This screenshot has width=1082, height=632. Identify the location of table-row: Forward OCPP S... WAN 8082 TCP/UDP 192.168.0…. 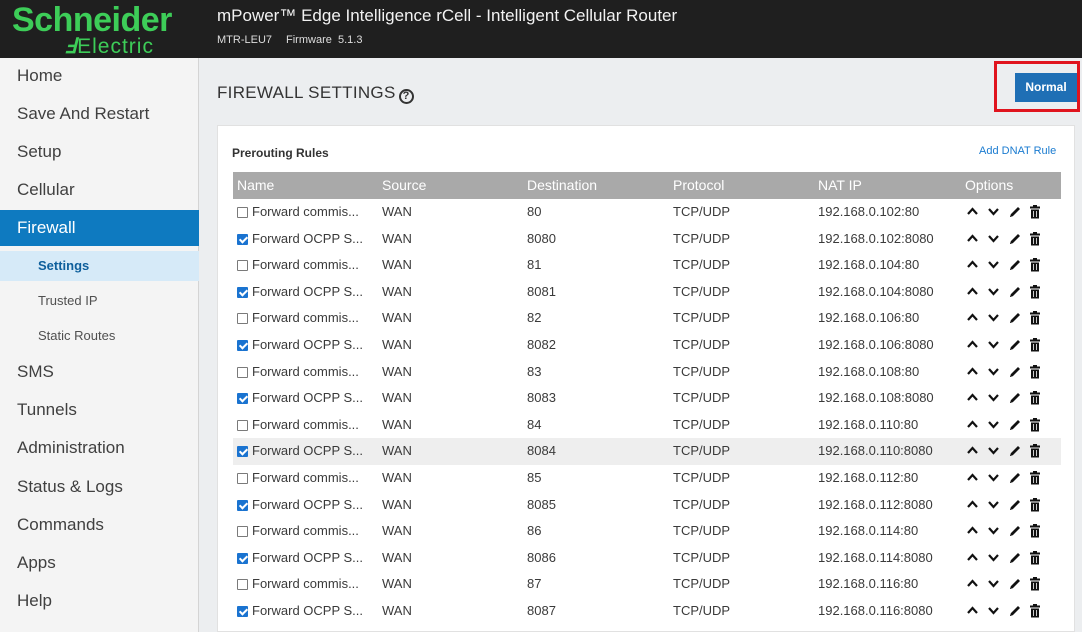
(647, 345).